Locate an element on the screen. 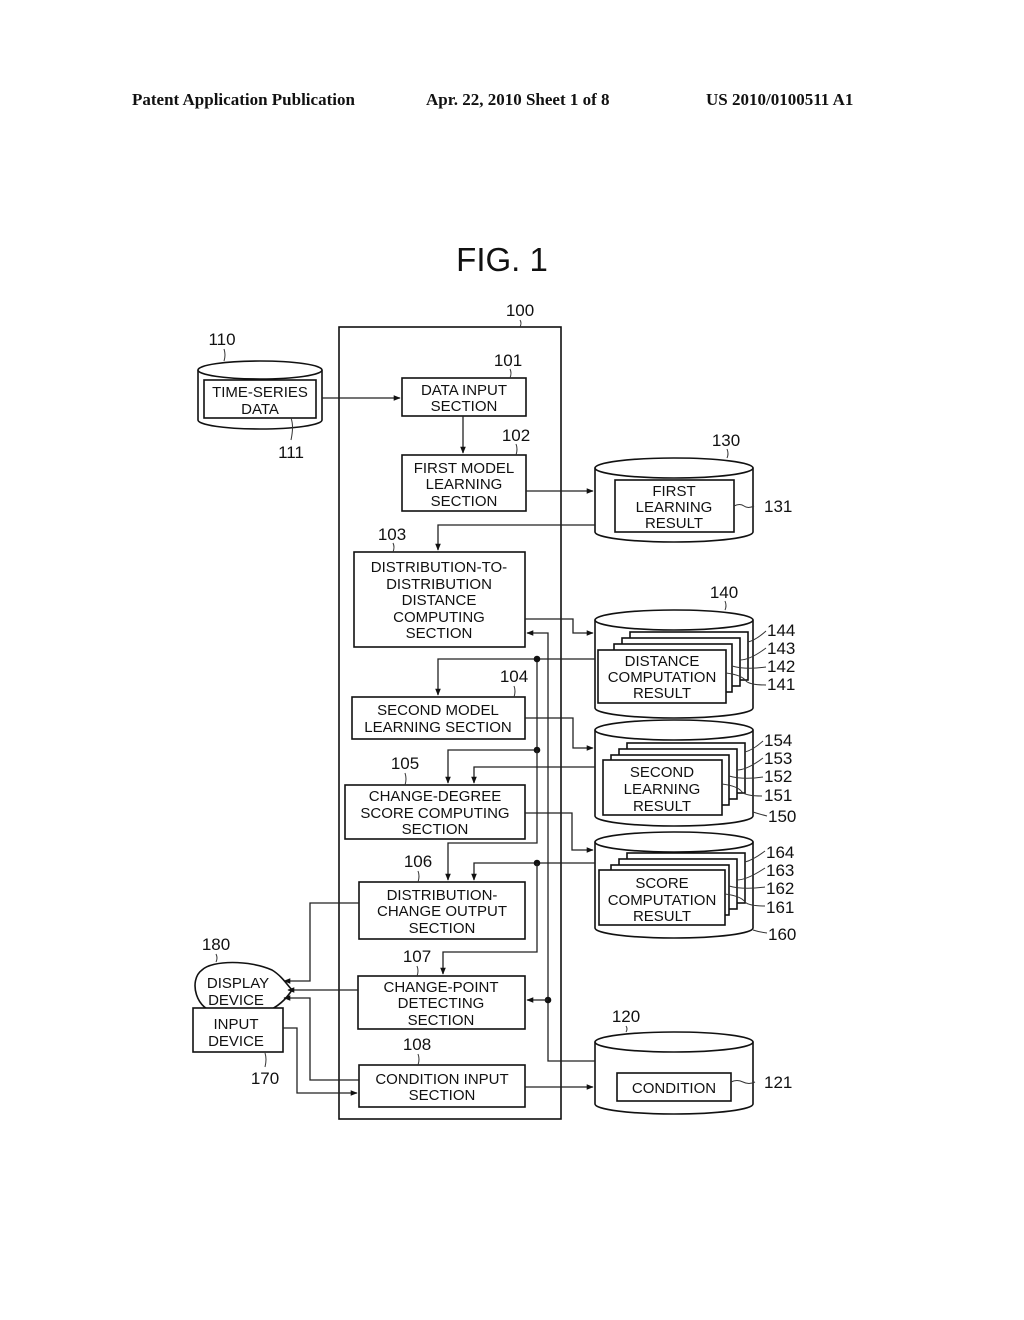 This screenshot has height=1320, width=1024. storage-distance-computation-result: DISTANCE COMPUTATION RESULT is located at coordinates (674, 664).